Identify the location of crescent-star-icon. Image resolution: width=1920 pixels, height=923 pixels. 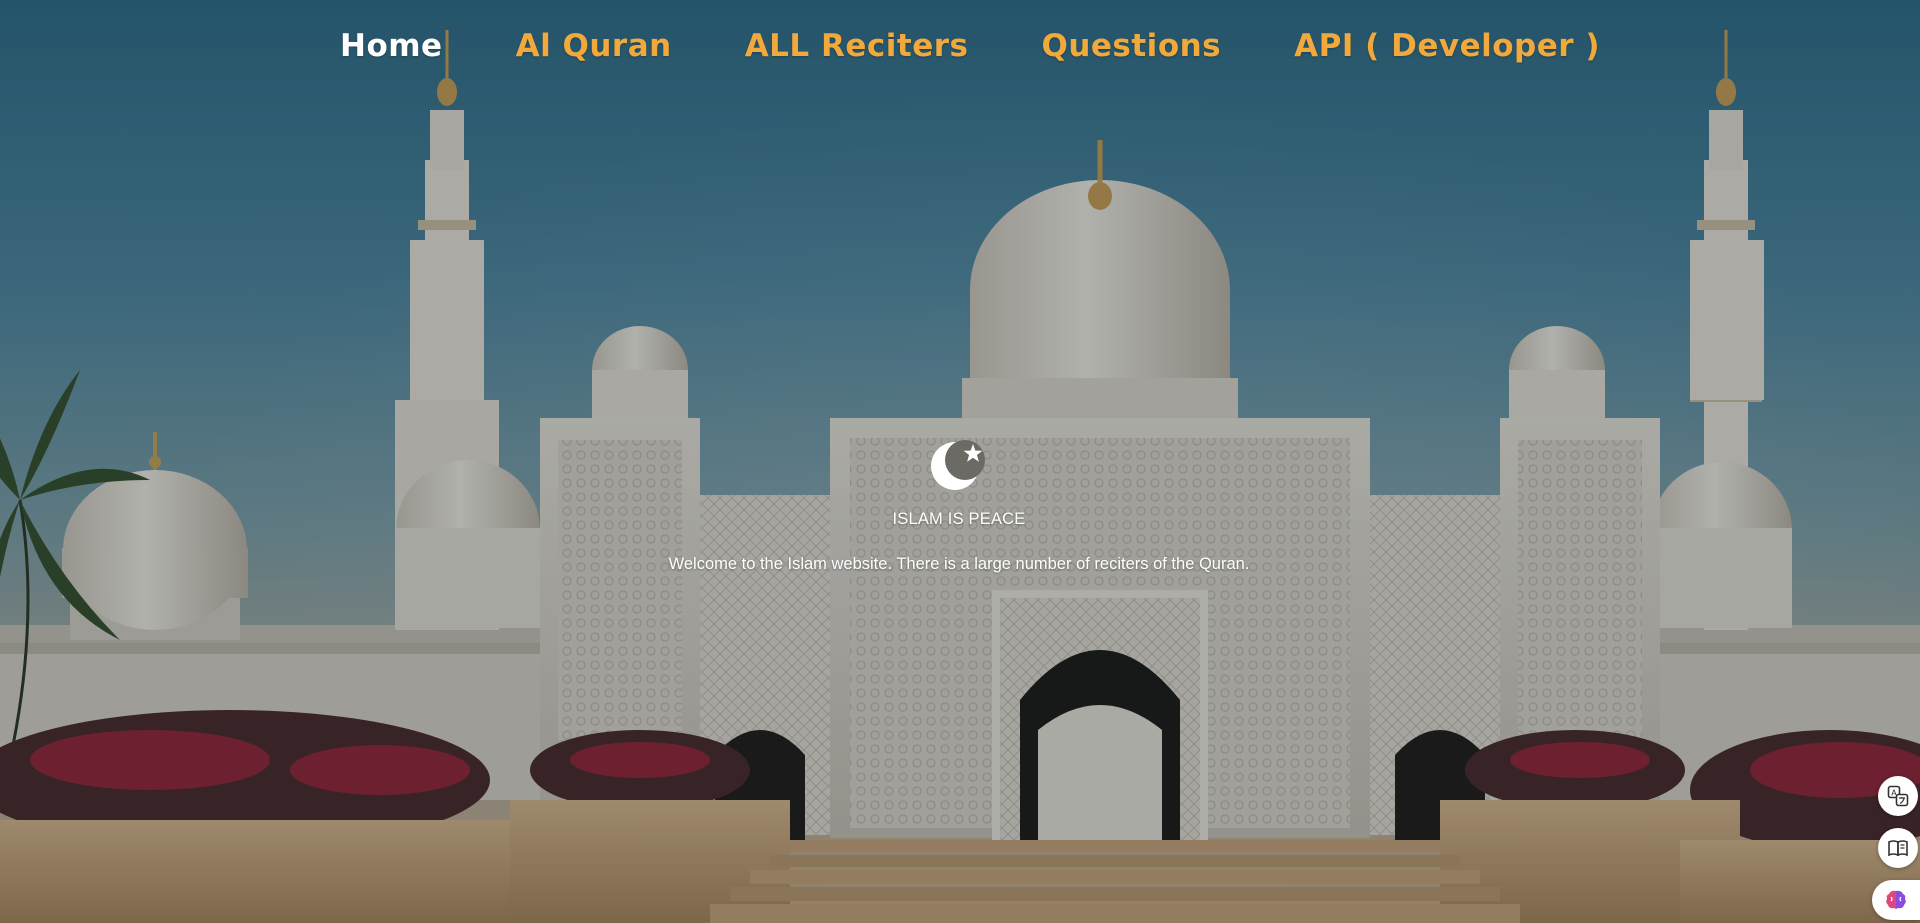
(958, 465).